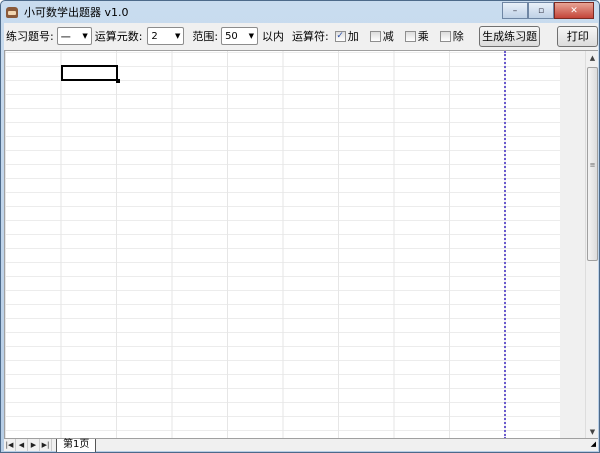  Describe the element at coordinates (65, 38) in the screenshot. I see `problem-no-value: 一` at that location.